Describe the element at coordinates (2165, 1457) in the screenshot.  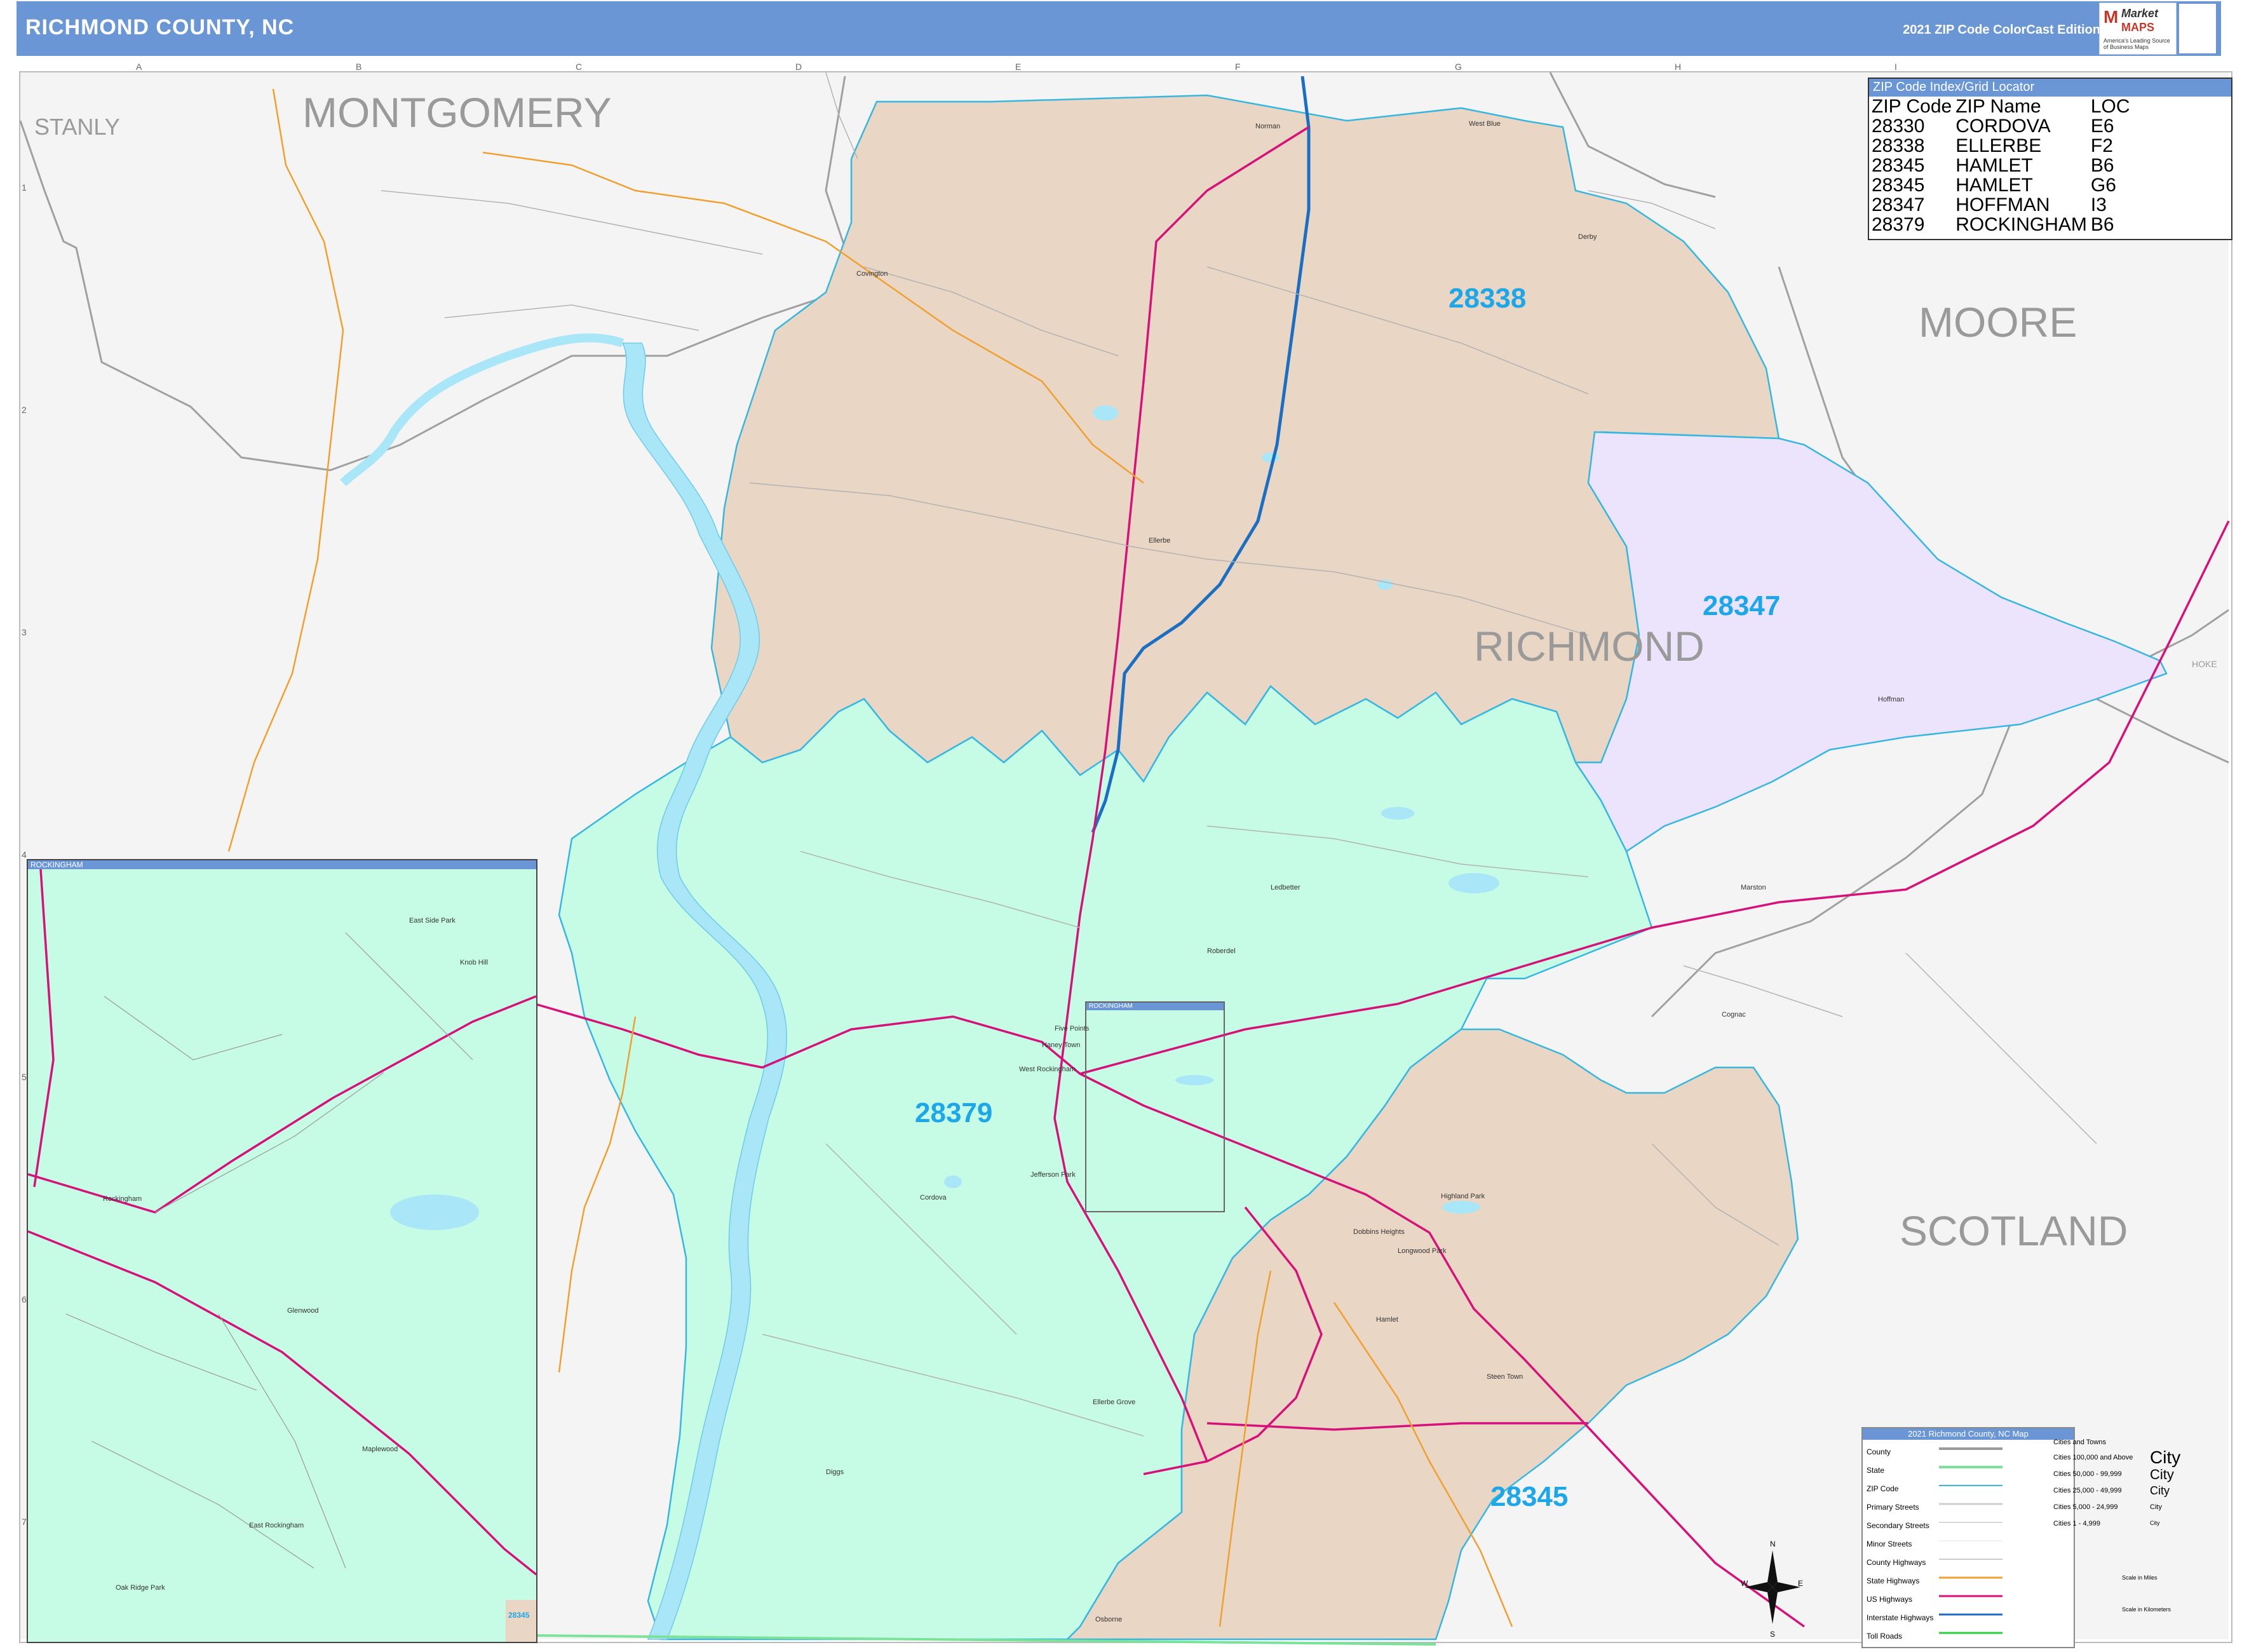
I see `legend-city-sample-1: City` at that location.